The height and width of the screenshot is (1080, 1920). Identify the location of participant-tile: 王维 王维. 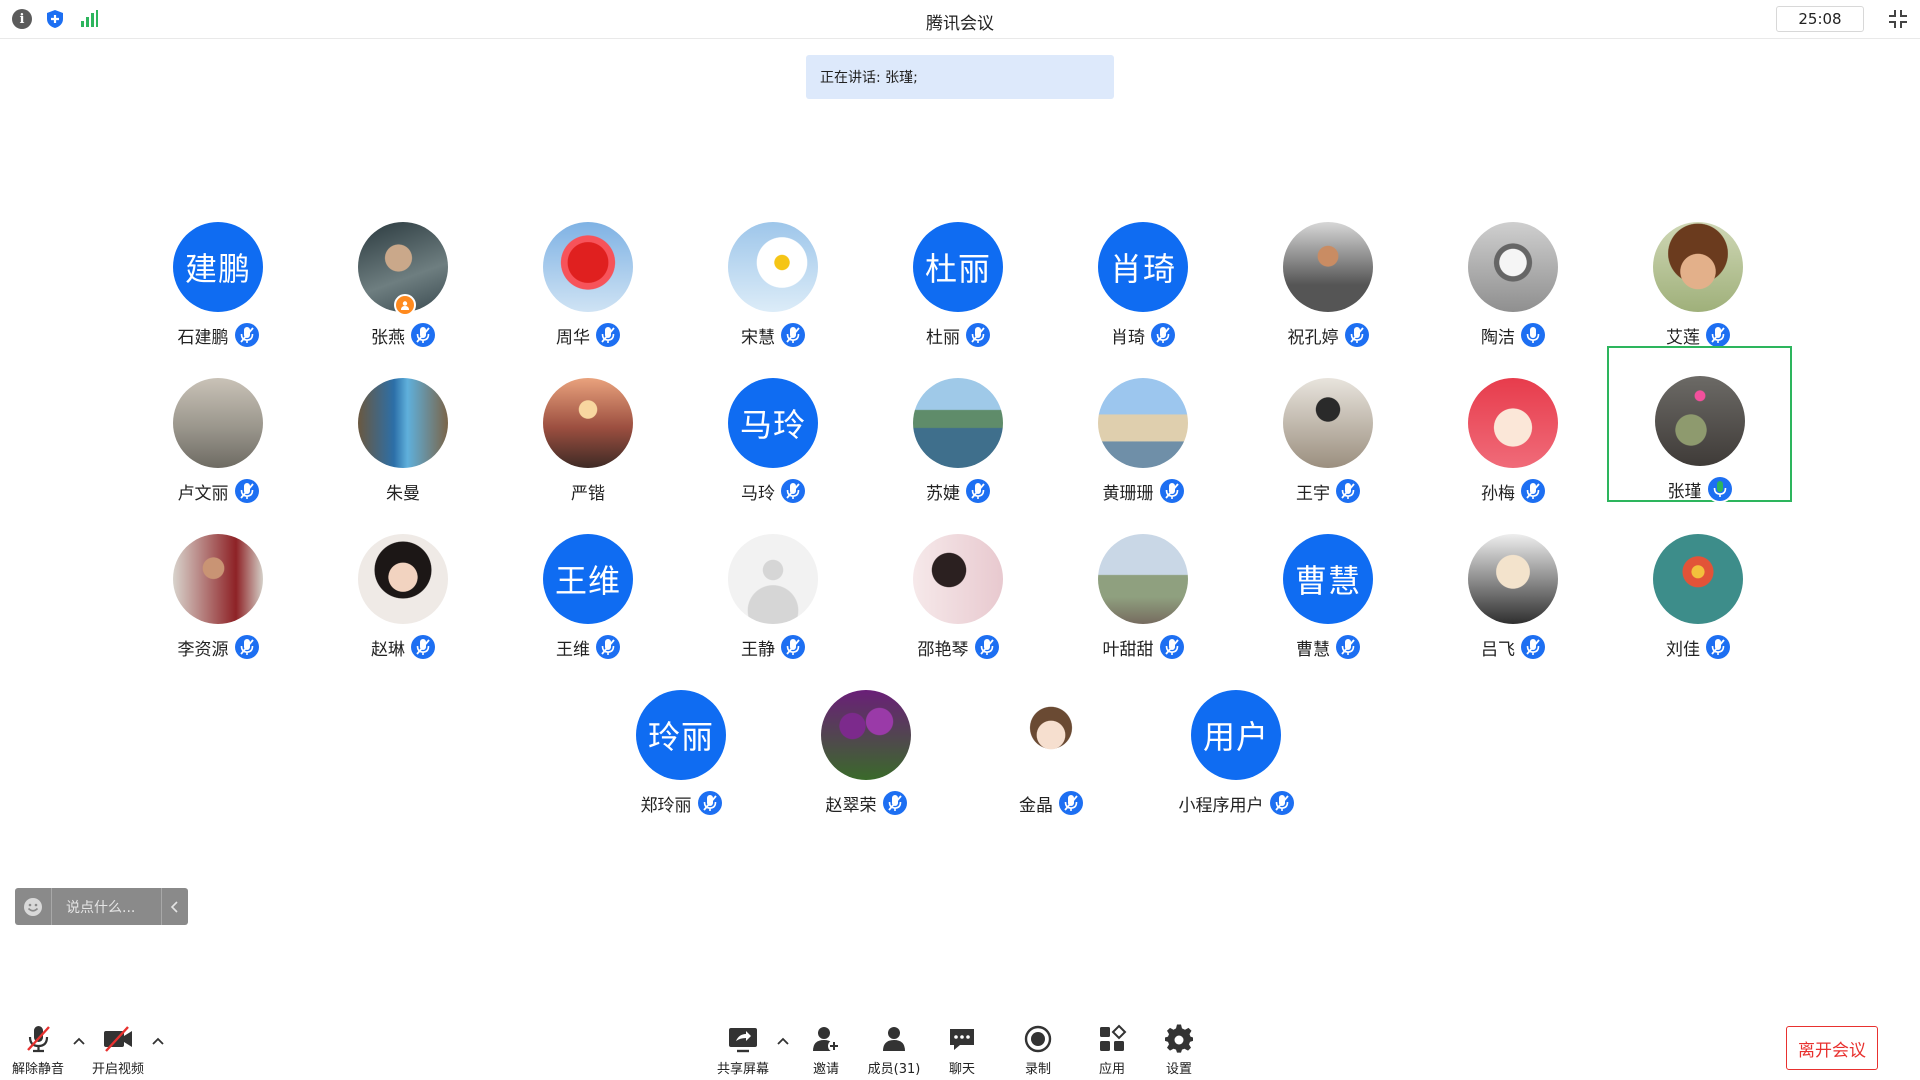
(588, 582).